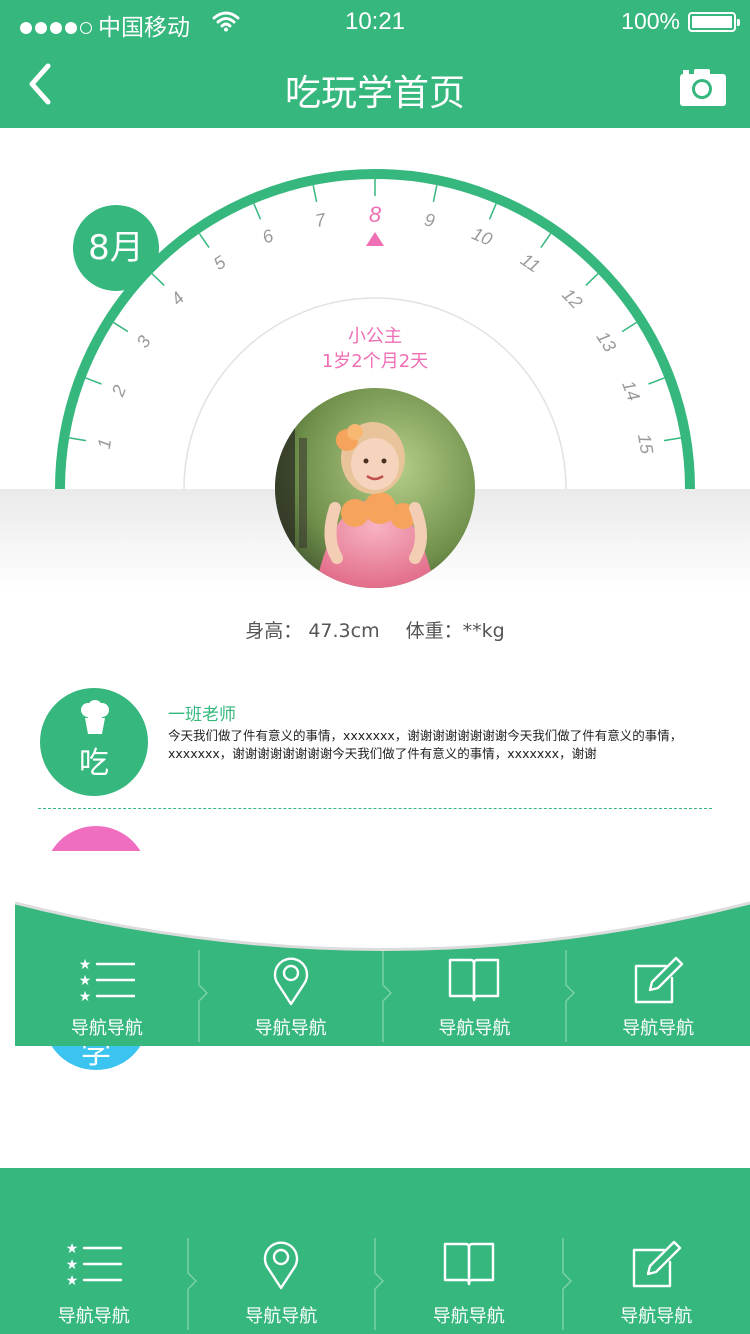 The width and height of the screenshot is (750, 1334). What do you see at coordinates (430, 220) in the screenshot?
I see `dial-tick-label: 9` at bounding box center [430, 220].